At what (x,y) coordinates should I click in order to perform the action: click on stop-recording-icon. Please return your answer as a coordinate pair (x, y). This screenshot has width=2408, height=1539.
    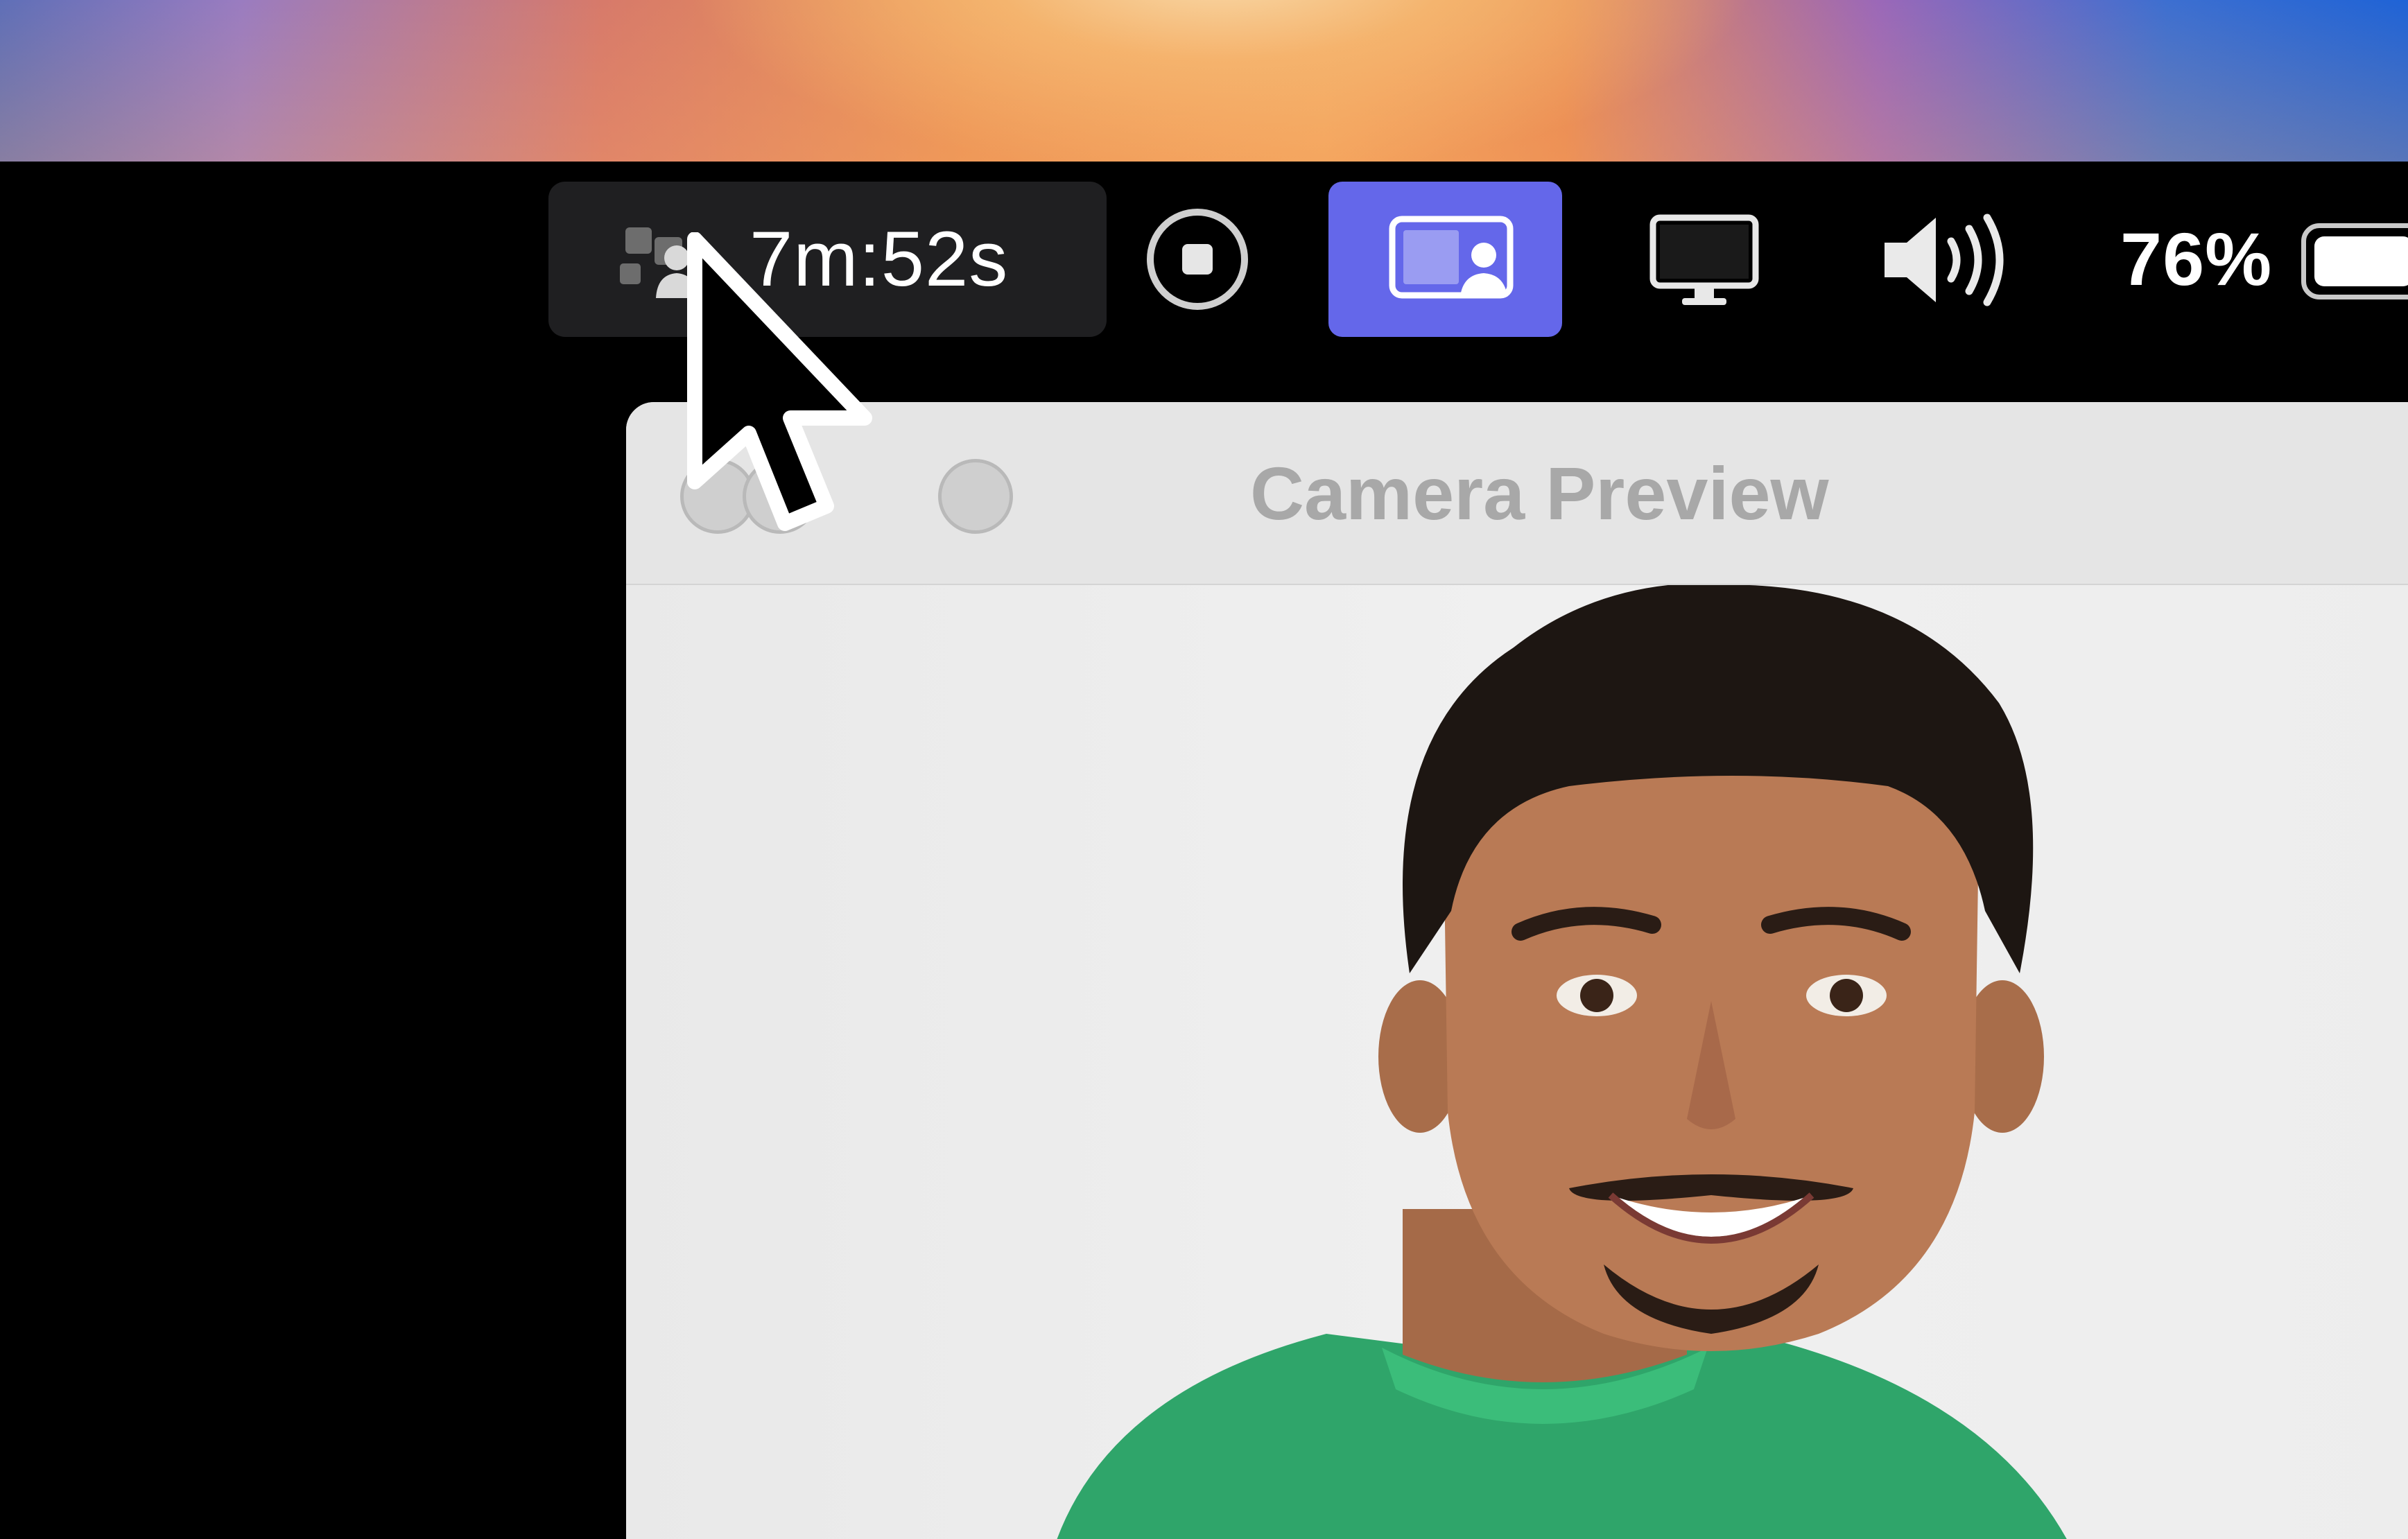
    Looking at the image, I should click on (1197, 259).